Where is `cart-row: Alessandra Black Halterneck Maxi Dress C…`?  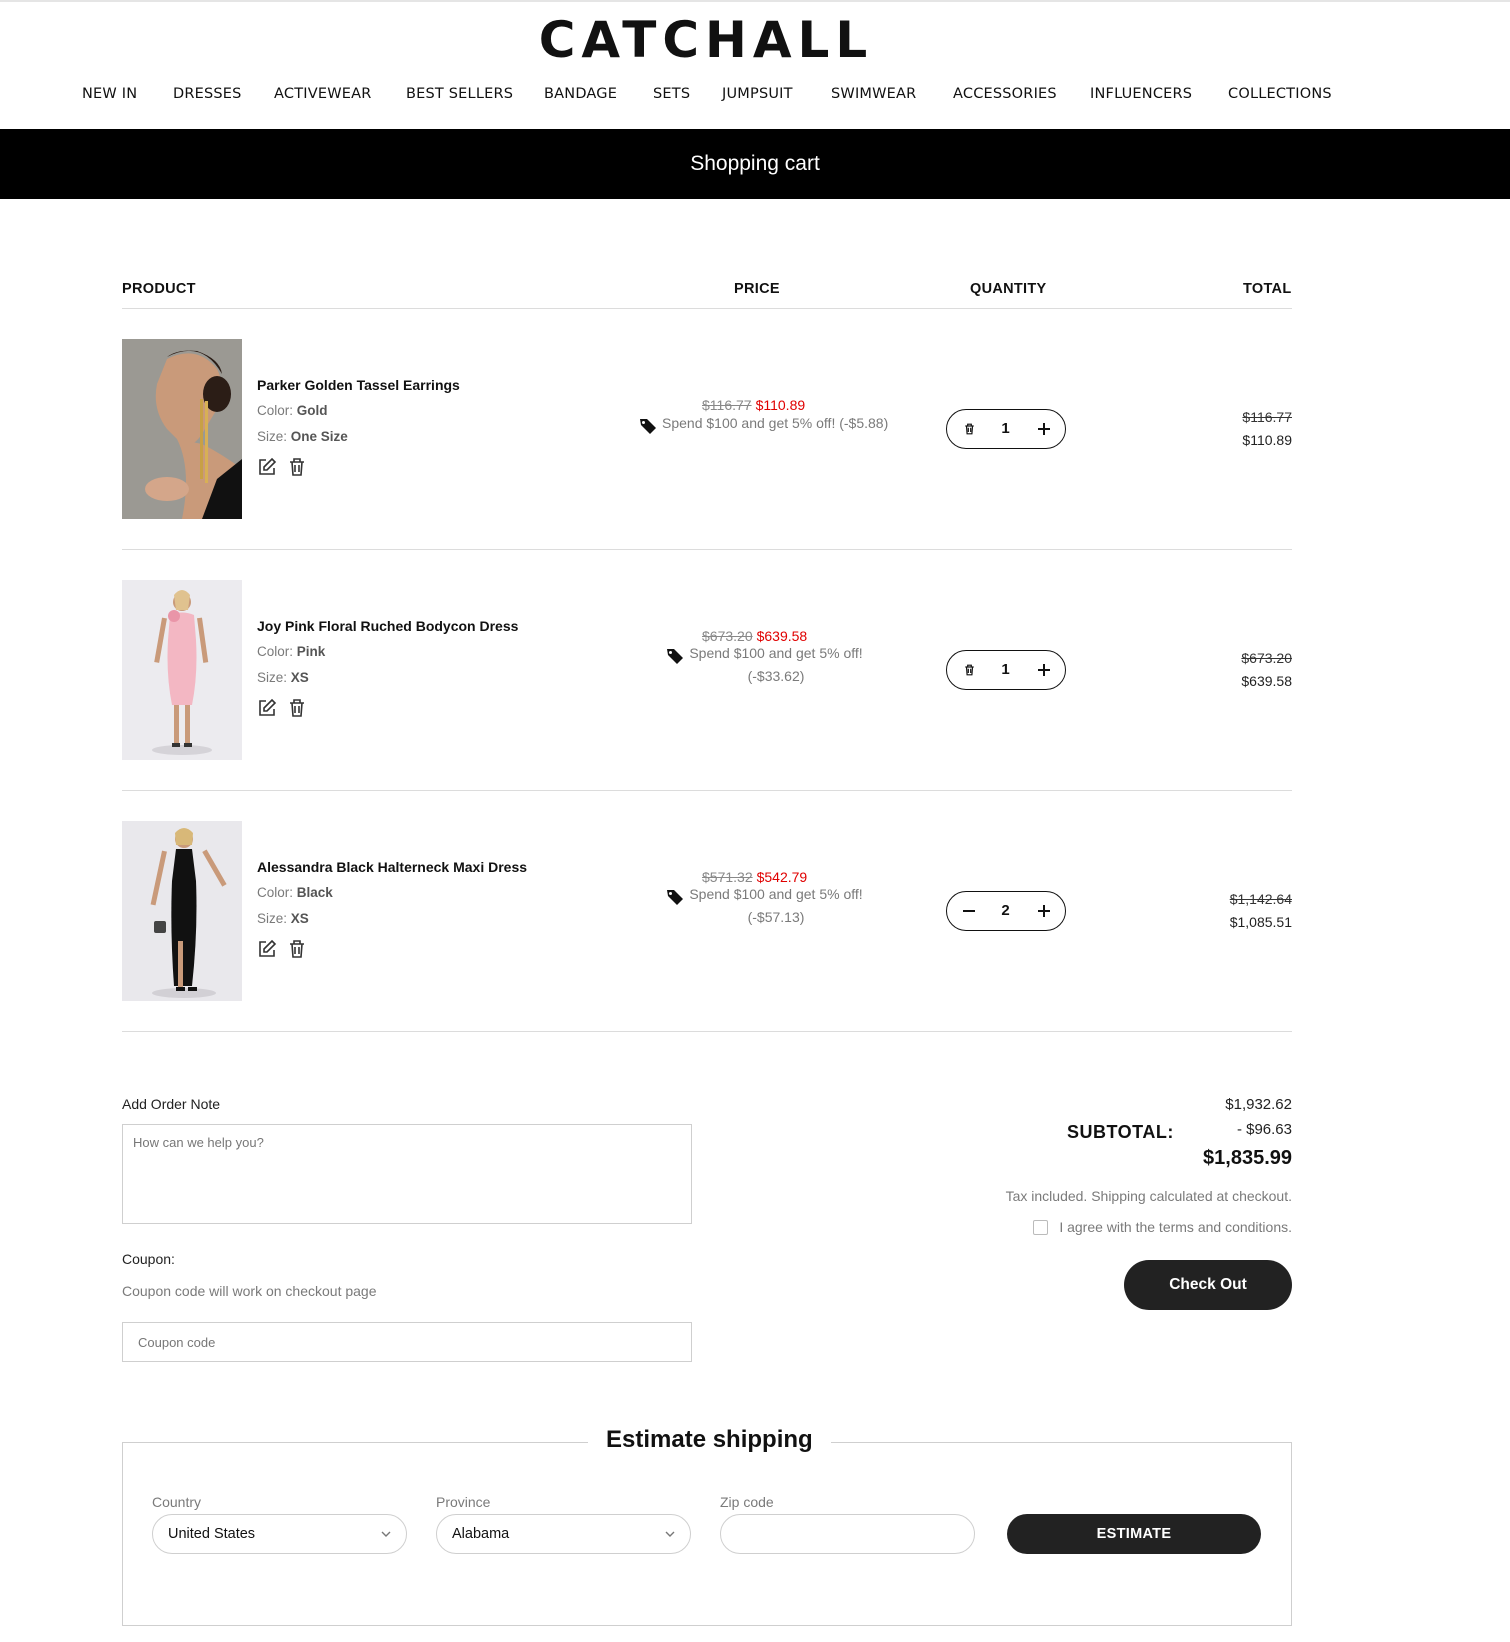
cart-row: Alessandra Black Halterneck Maxi Dress C… is located at coordinates (707, 911).